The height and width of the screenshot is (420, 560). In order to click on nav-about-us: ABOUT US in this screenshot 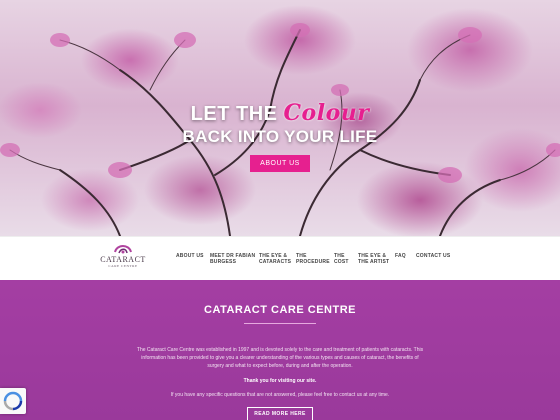, I will do `click(190, 256)`.